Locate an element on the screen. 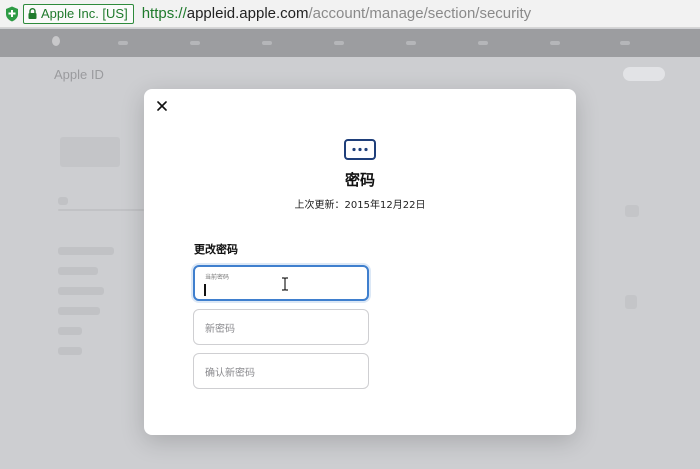 This screenshot has height=469, width=700. background-pill-button is located at coordinates (644, 74).